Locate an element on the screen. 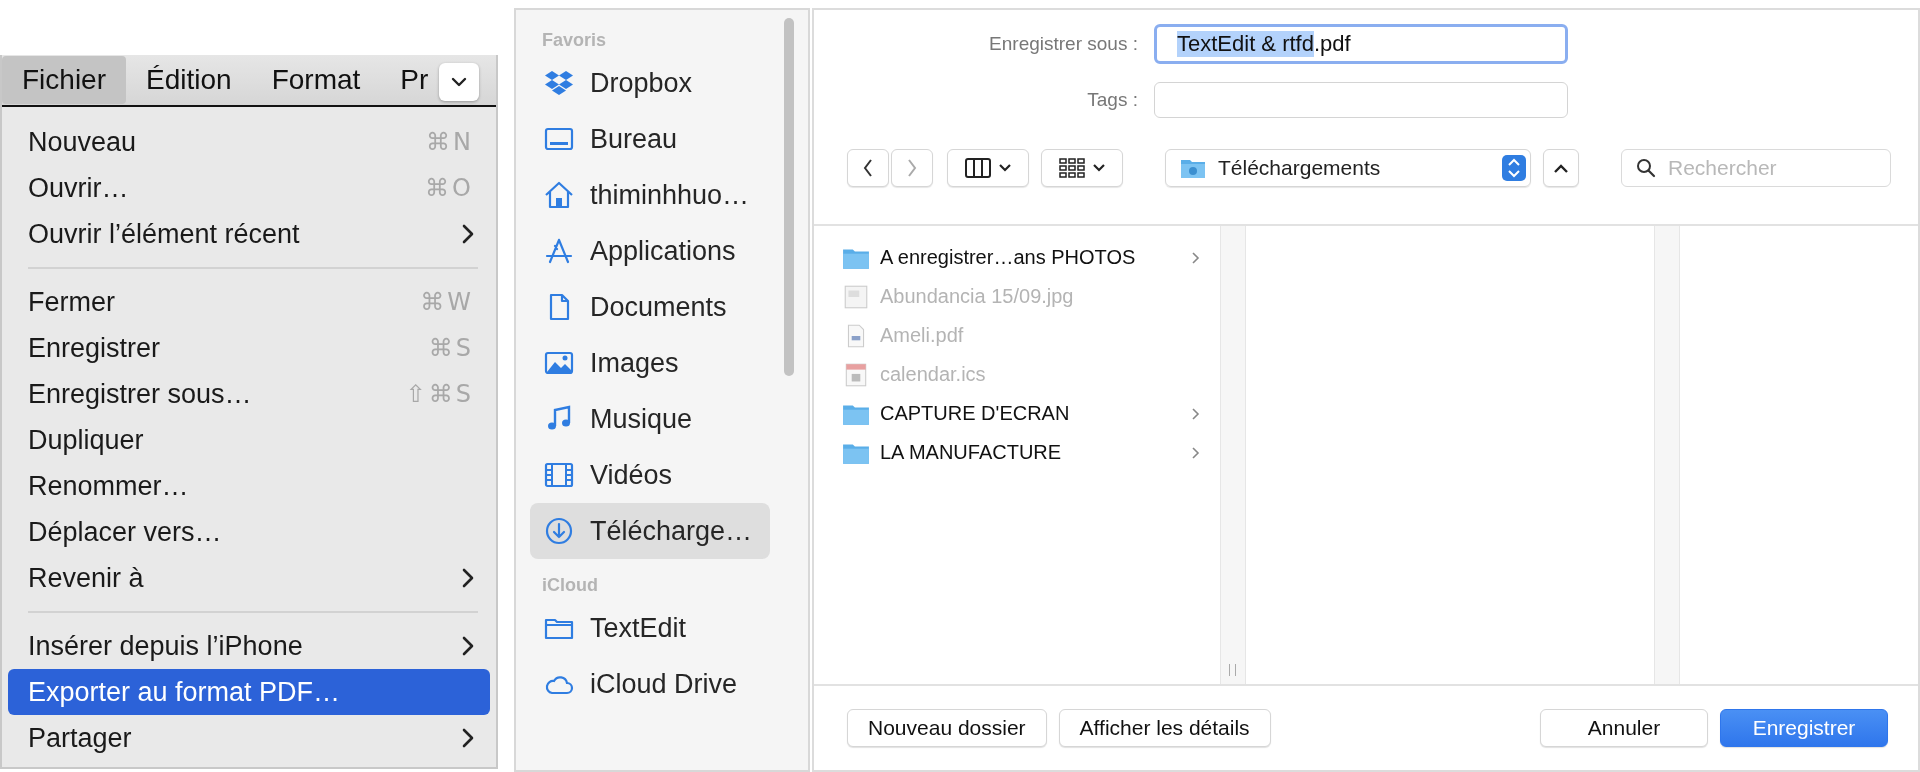 This screenshot has width=1920, height=772. menu-bar-item: Format is located at coordinates (316, 80).